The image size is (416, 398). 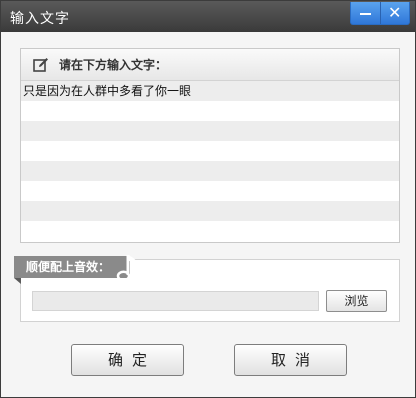 I want to click on text-panel-label: 请在下方输入文字：, so click(x=113, y=65).